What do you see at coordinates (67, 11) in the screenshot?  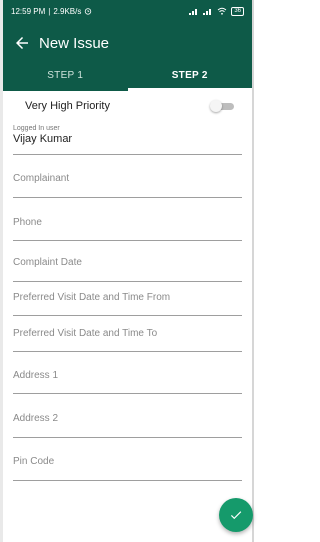 I see `status-speed: 2.9KB/s` at bounding box center [67, 11].